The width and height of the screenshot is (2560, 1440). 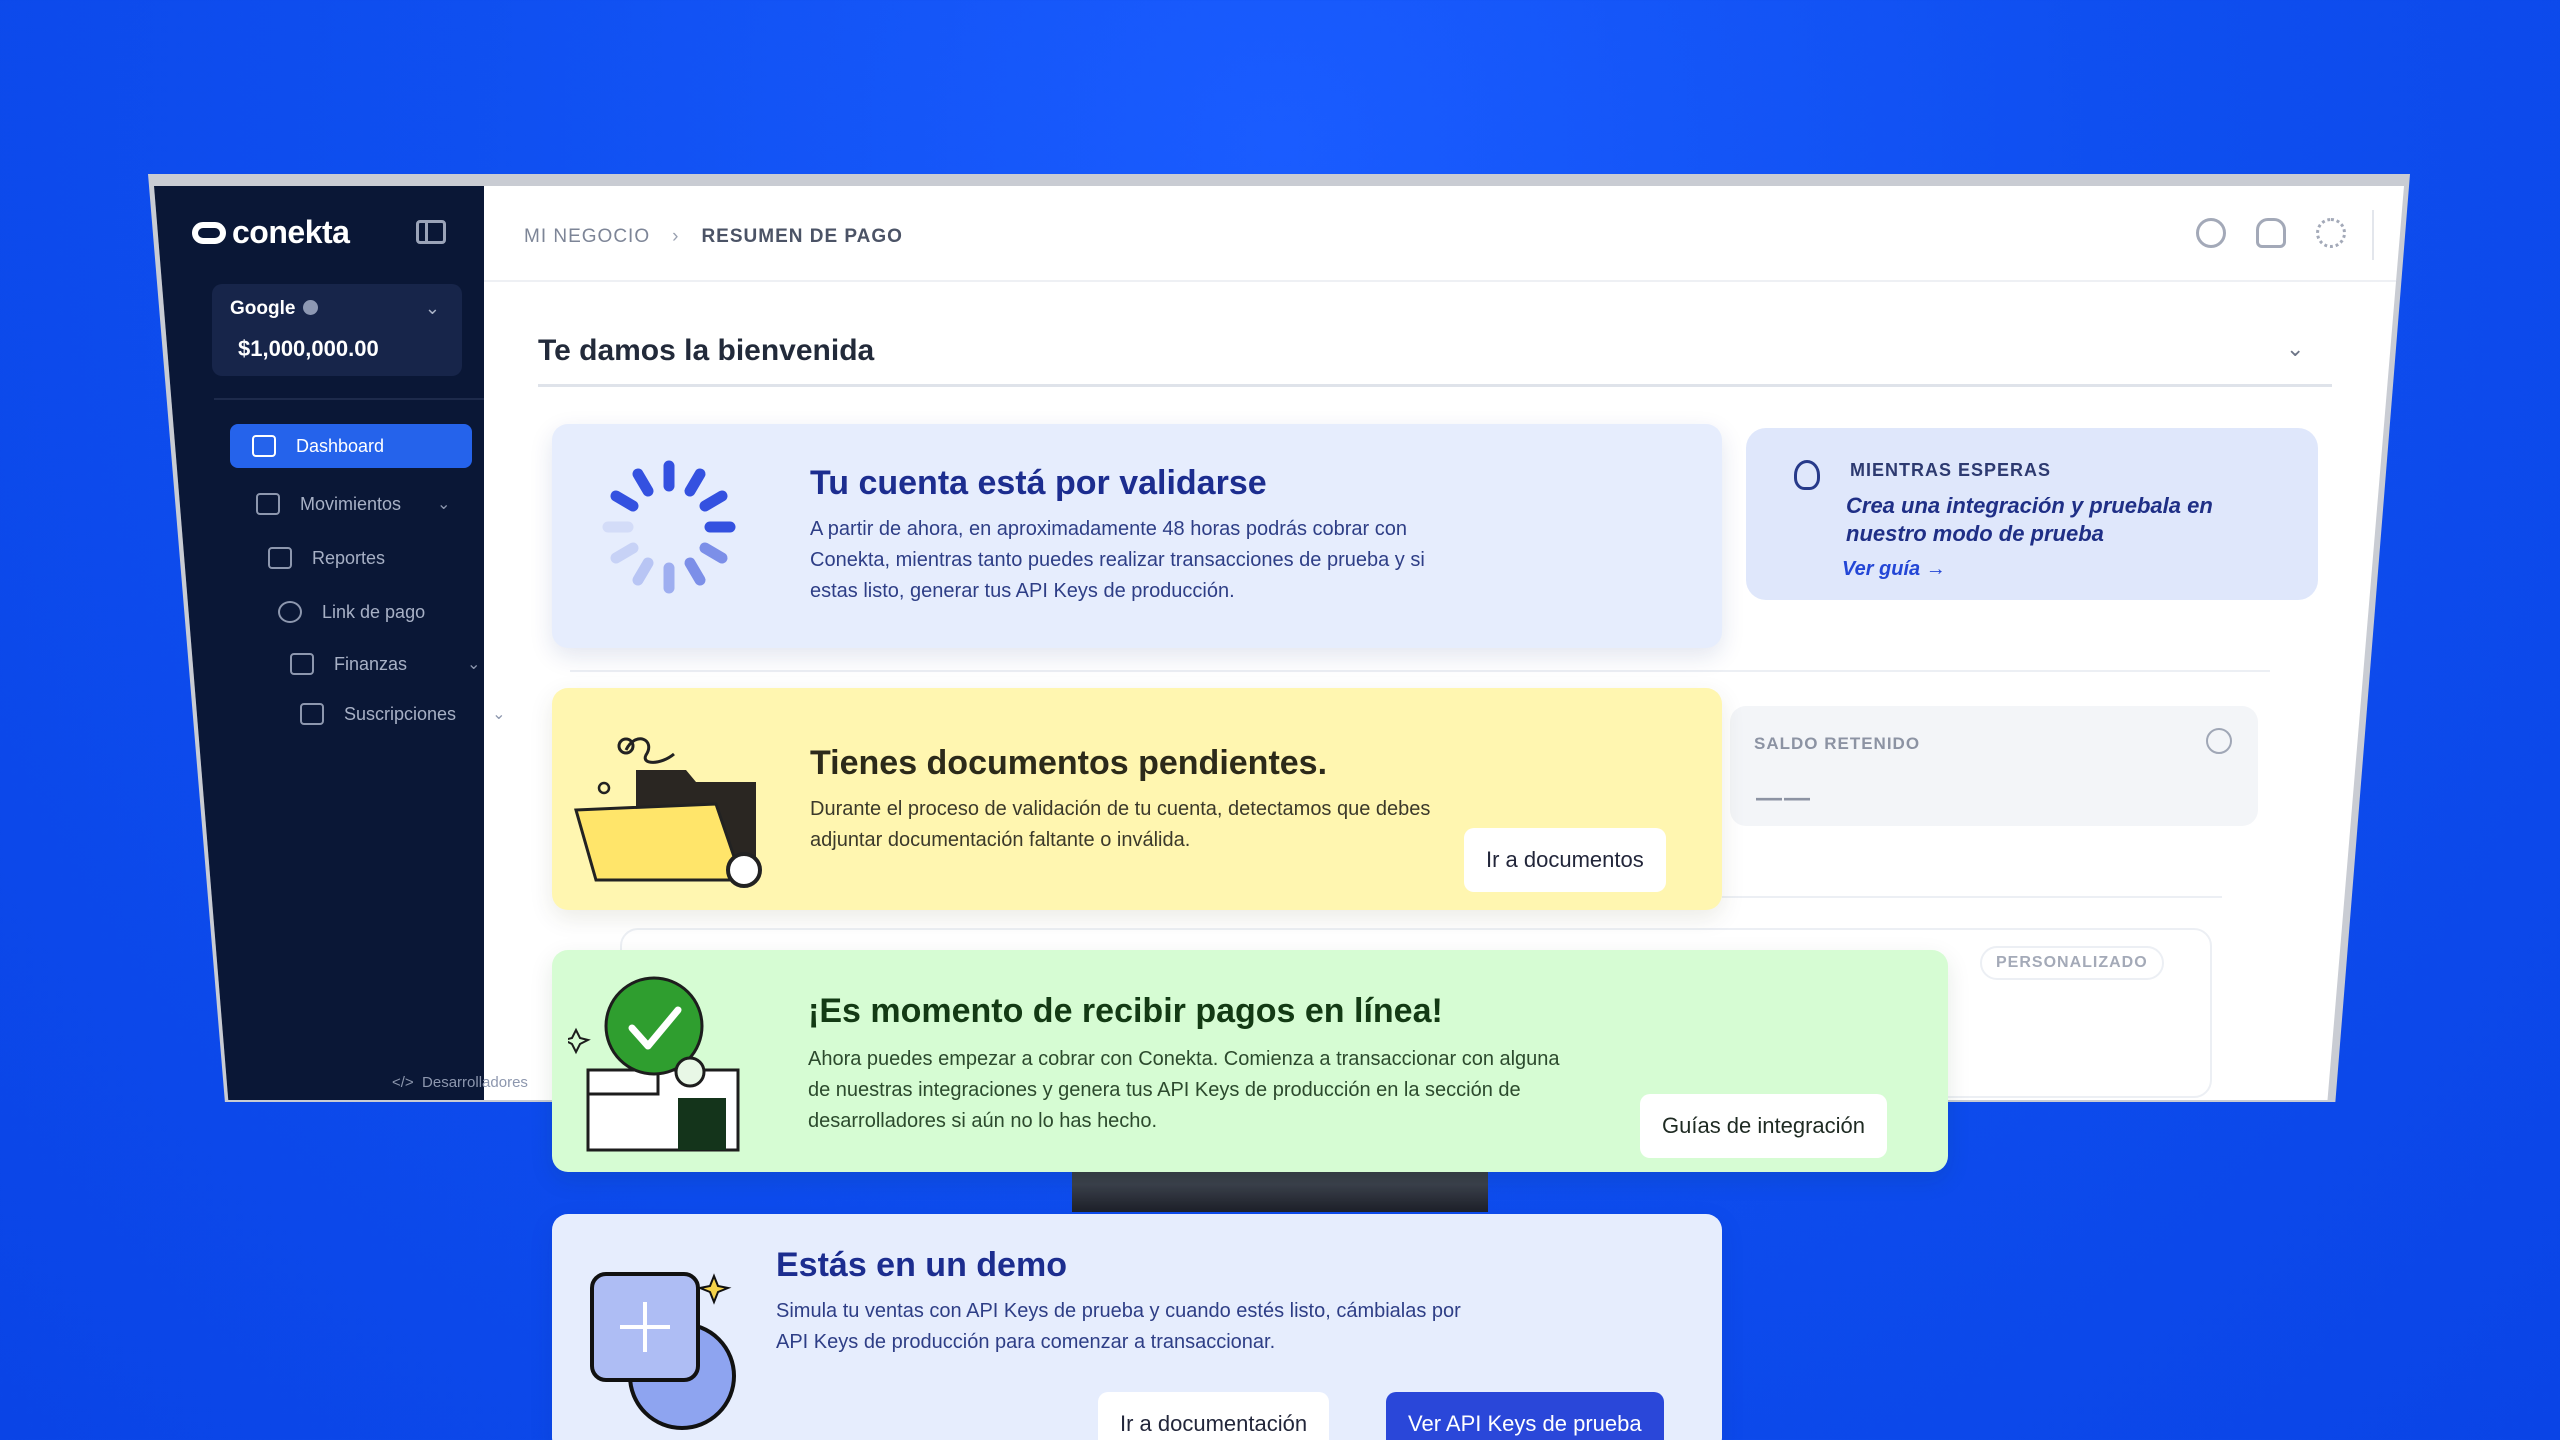 What do you see at coordinates (1894, 569) in the screenshot?
I see `guide-link: Ver guía →` at bounding box center [1894, 569].